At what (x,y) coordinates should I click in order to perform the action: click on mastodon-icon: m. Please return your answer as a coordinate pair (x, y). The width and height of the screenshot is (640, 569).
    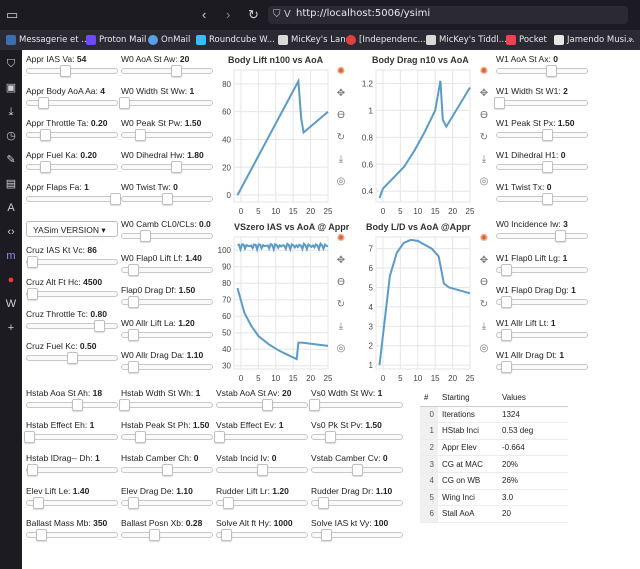
    Looking at the image, I should click on (11, 256).